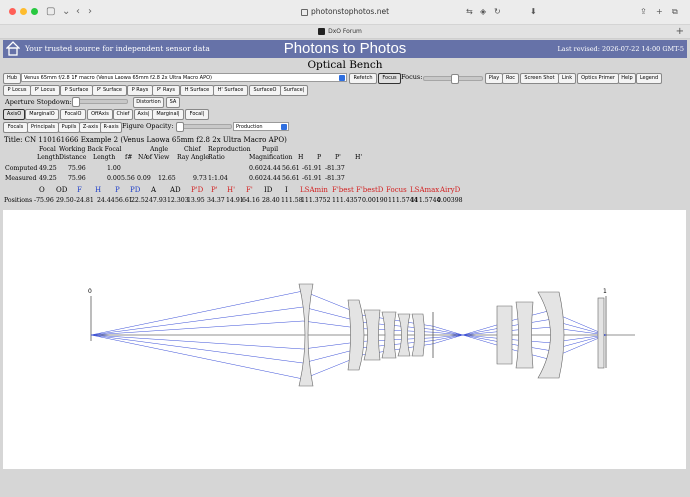 This screenshot has width=690, height=497. I want to click on position-value-3: 24.44, so click(106, 200).